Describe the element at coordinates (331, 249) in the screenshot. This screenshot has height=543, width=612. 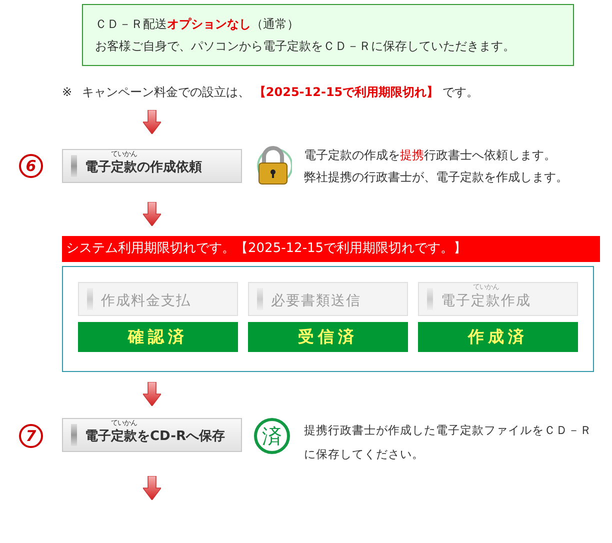
I see `alert-bar: システム利用期限切れです。【2025-12-15で利用期限切れです。】` at that location.